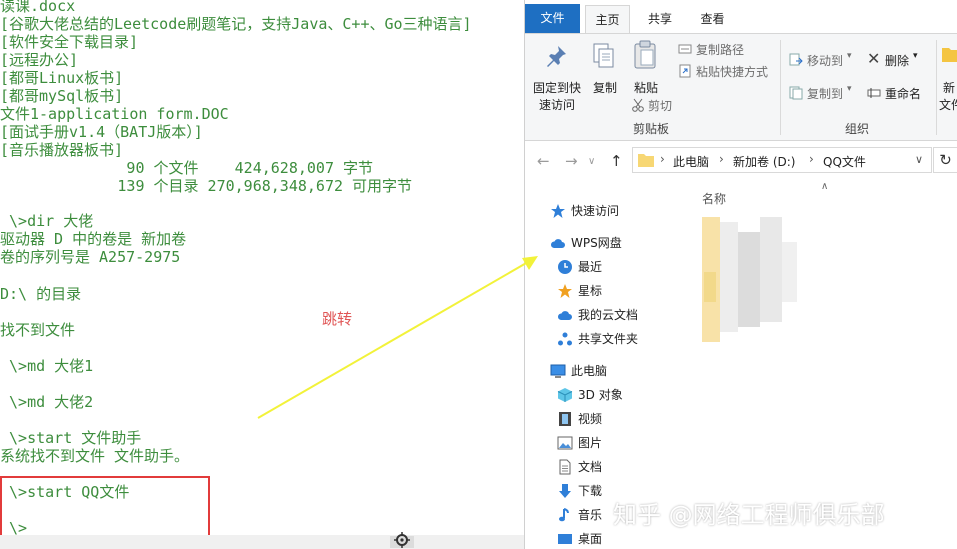 The width and height of the screenshot is (957, 549). I want to click on copy-label: 复制, so click(605, 88).